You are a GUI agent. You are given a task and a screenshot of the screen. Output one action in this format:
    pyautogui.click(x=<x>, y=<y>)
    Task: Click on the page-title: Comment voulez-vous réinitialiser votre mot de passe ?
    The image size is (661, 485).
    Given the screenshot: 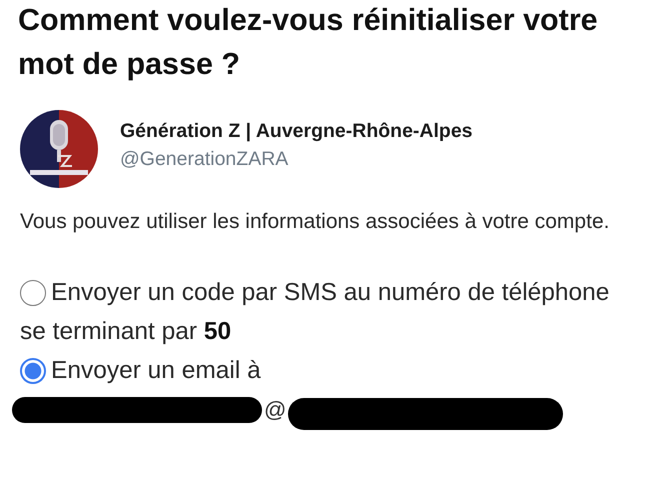 What is the action you would take?
    pyautogui.click(x=308, y=42)
    